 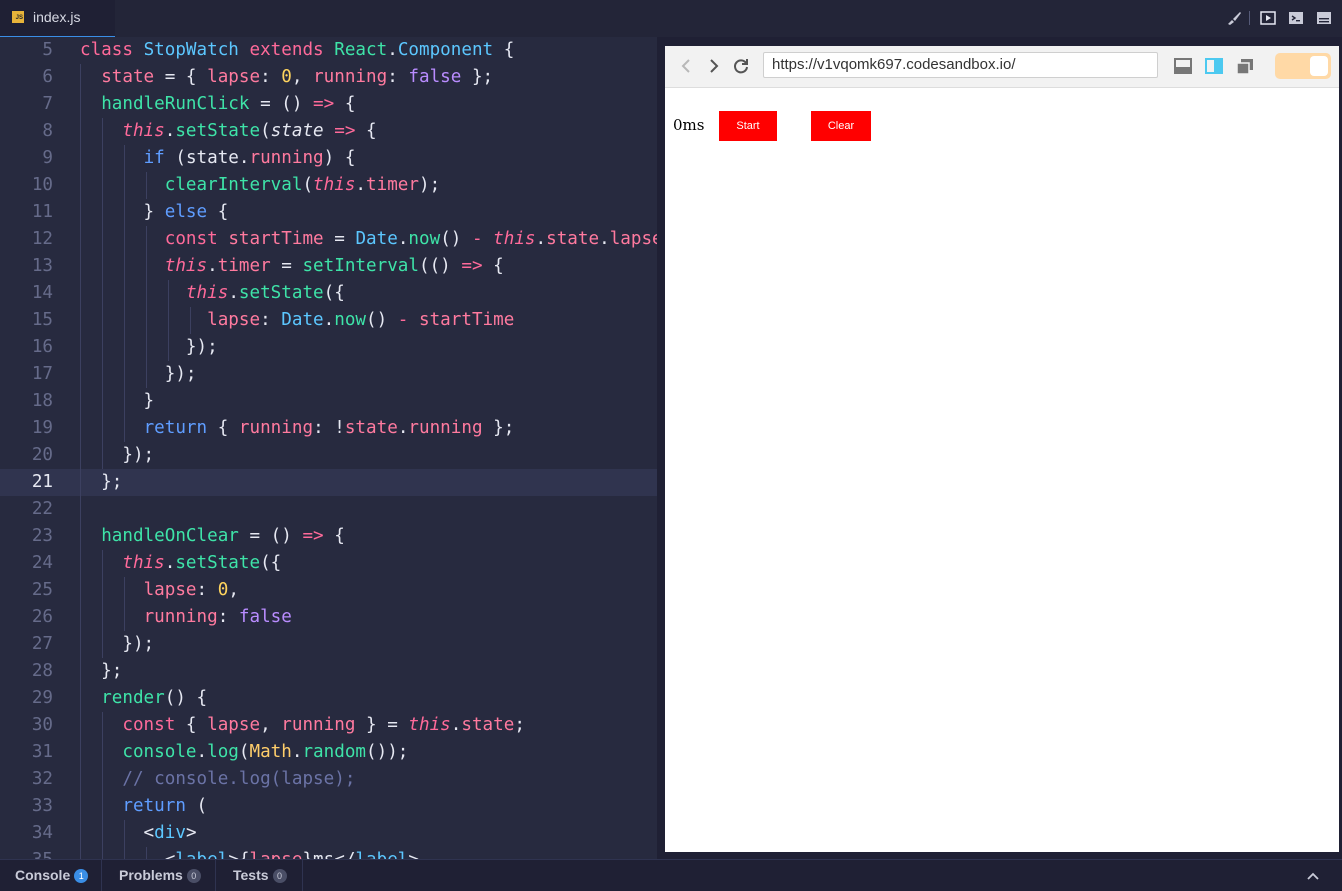 I want to click on chevron-up-icon, so click(x=1313, y=876).